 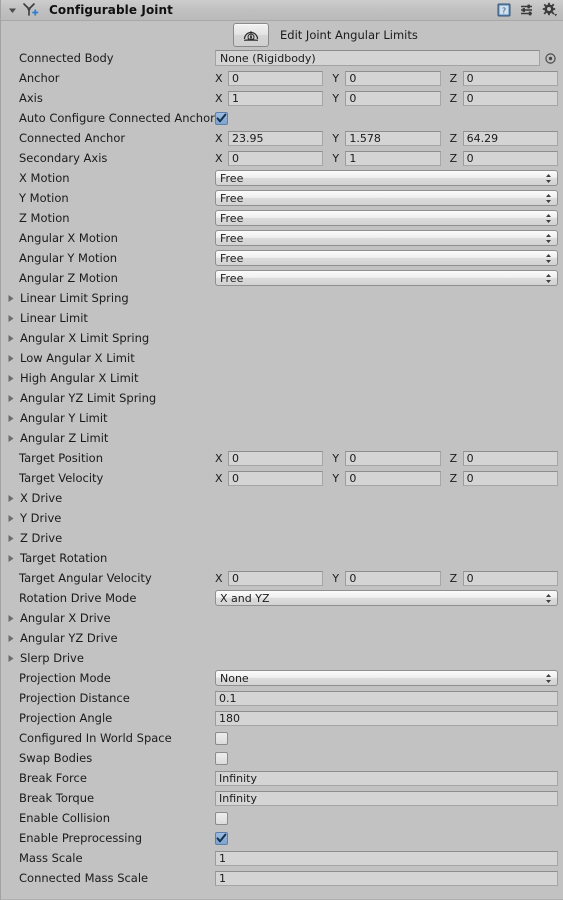 What do you see at coordinates (12, 10) in the screenshot?
I see `component-foldout-arrow-icon` at bounding box center [12, 10].